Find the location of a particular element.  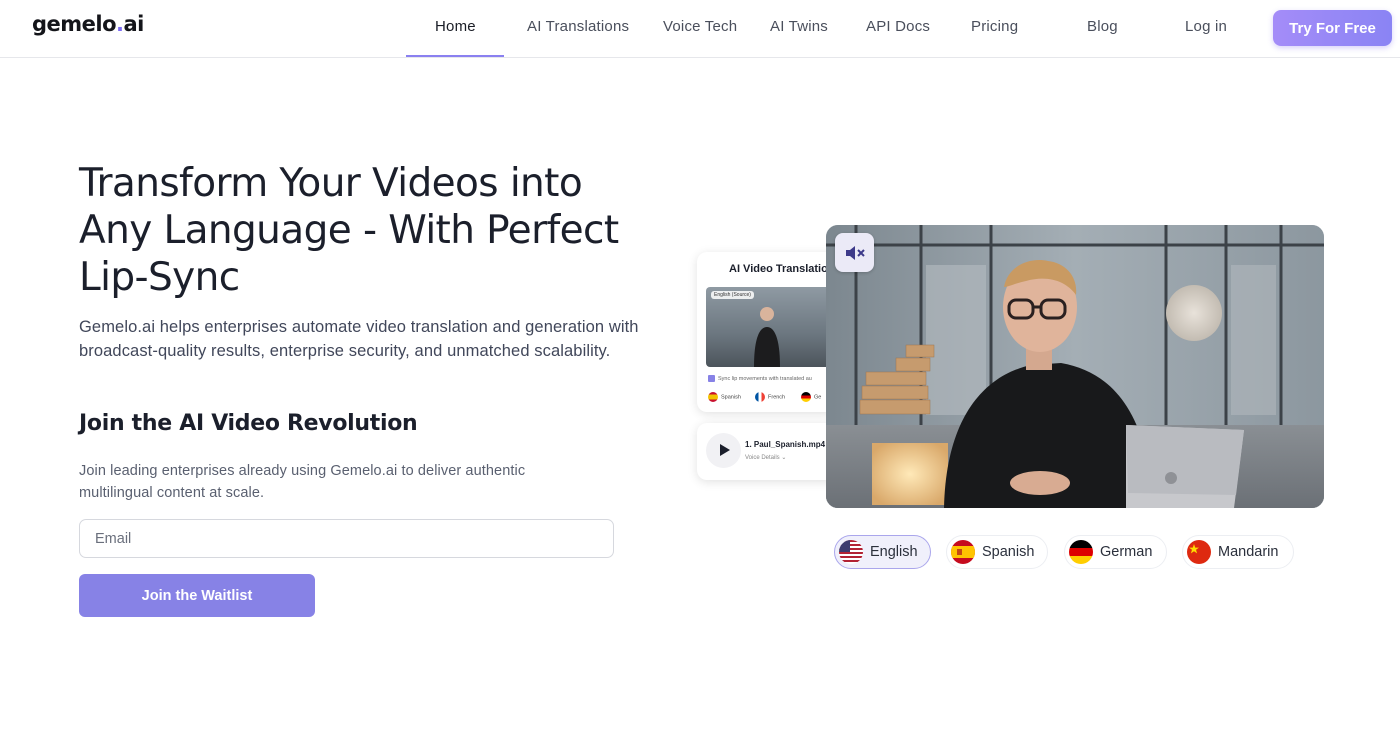

nav-pricing: Pricing is located at coordinates (994, 26).